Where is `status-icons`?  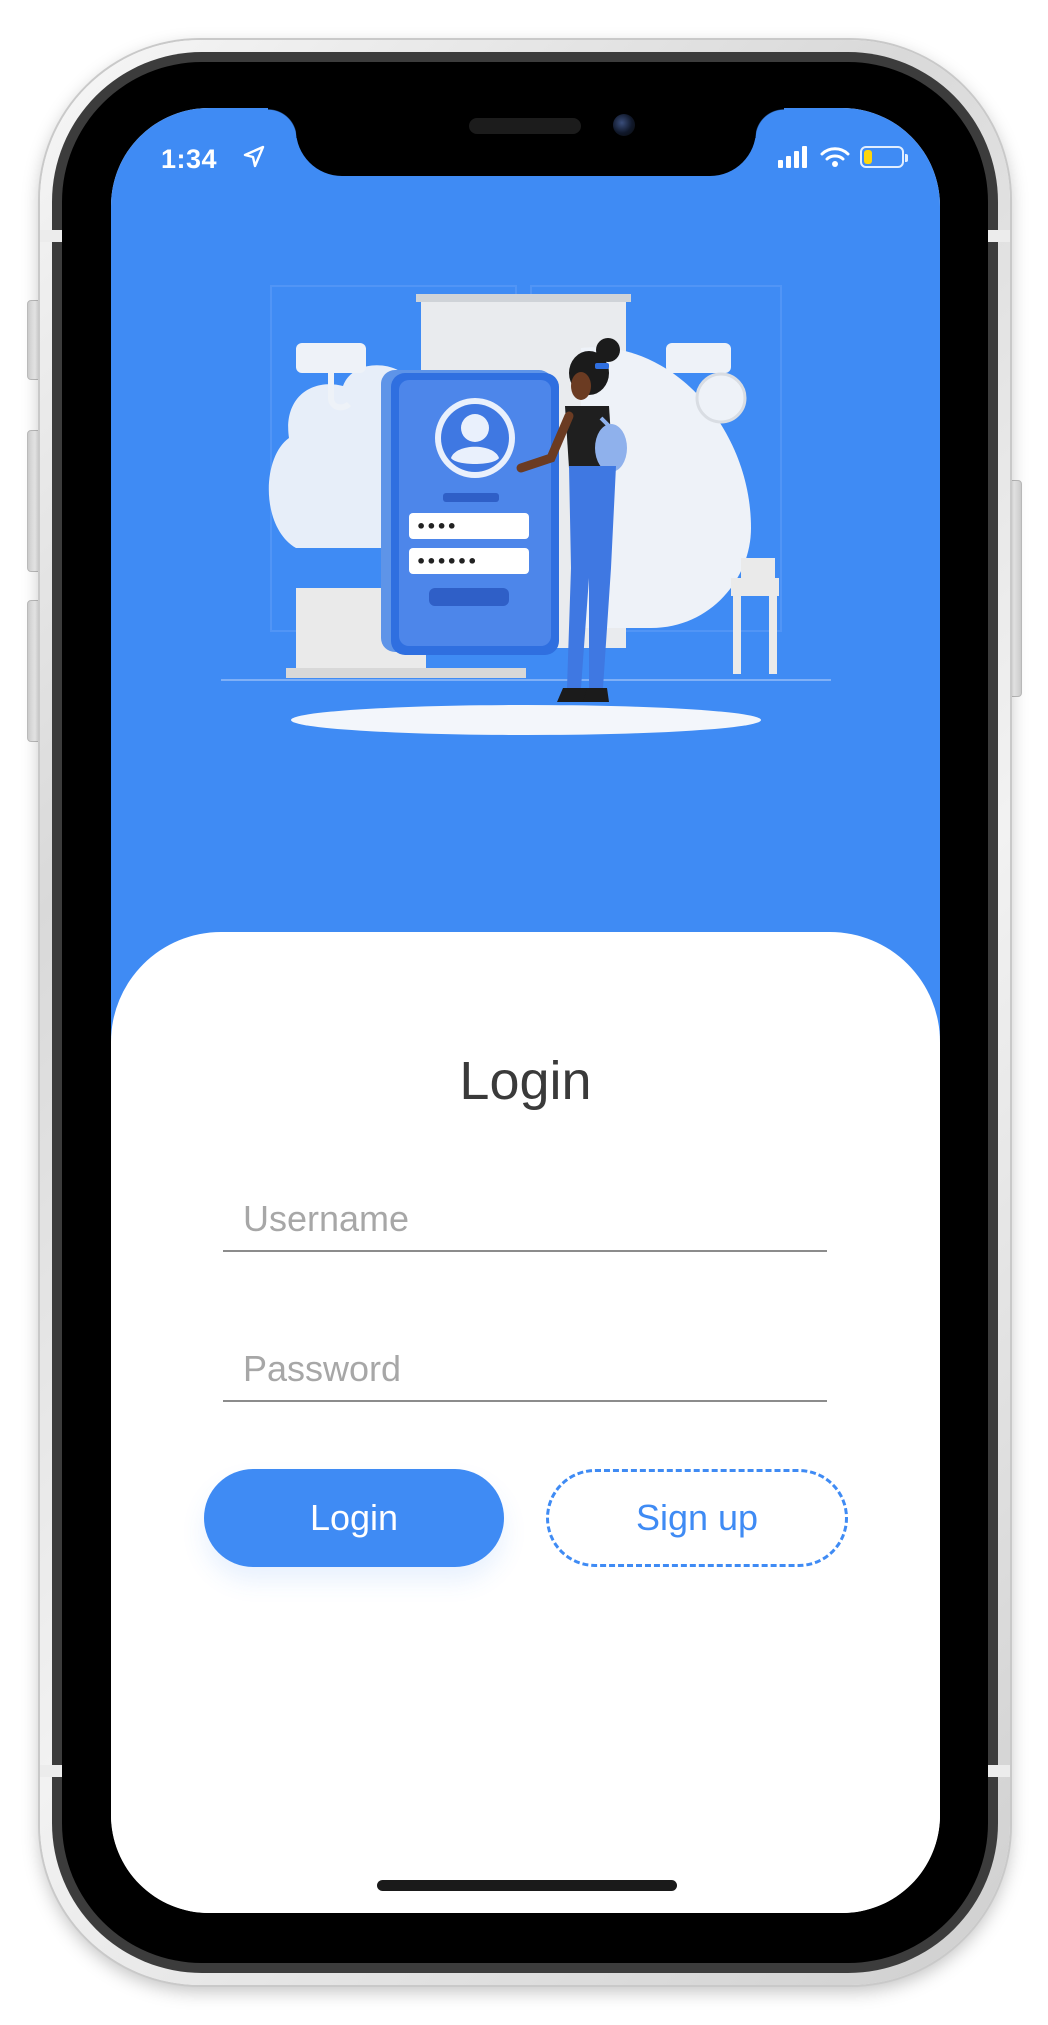 status-icons is located at coordinates (843, 157).